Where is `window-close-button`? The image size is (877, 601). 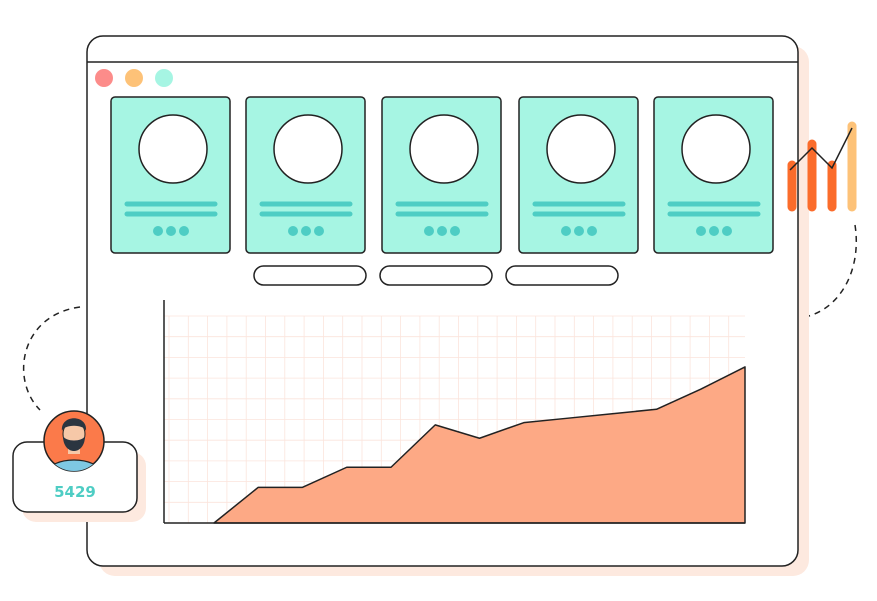
window-close-button is located at coordinates (104, 78).